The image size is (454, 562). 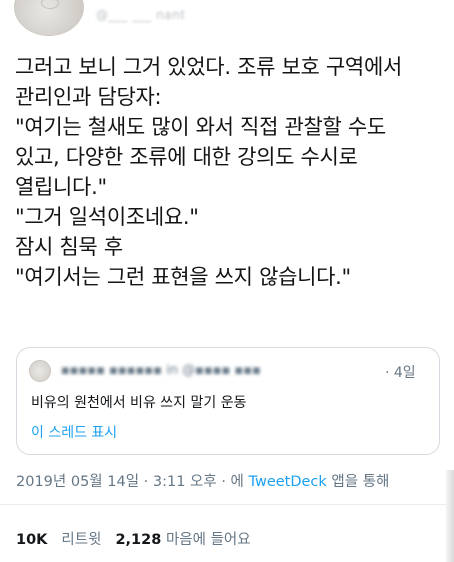 I want to click on tweet-line: 열립니다.", so click(x=61, y=187).